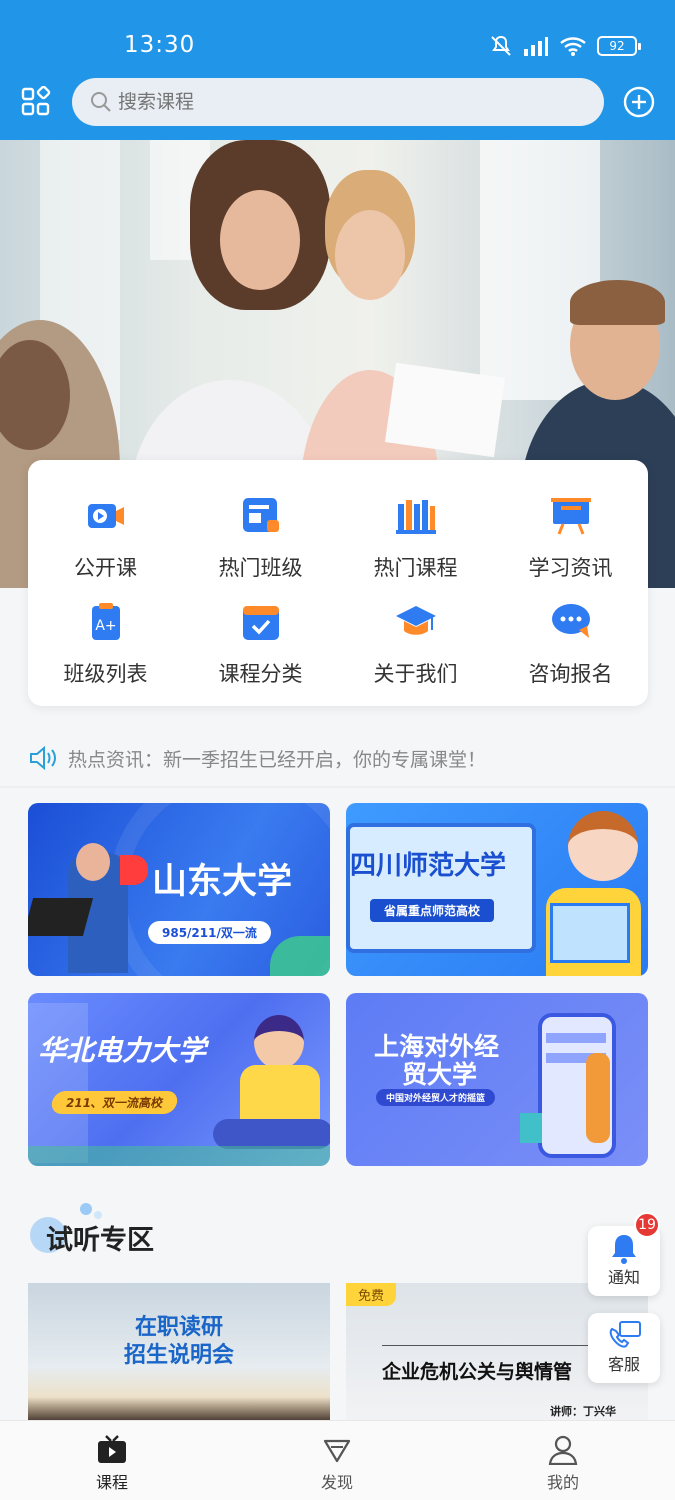 The image size is (675, 1500). What do you see at coordinates (623, 1364) in the screenshot?
I see `customer-service-label: 客服` at bounding box center [623, 1364].